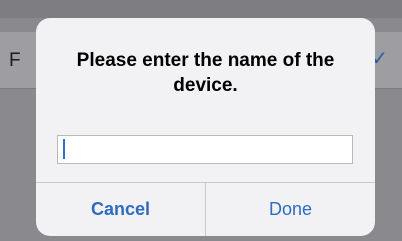 Image resolution: width=402 pixels, height=241 pixels. What do you see at coordinates (205, 149) in the screenshot?
I see `device-name-input` at bounding box center [205, 149].